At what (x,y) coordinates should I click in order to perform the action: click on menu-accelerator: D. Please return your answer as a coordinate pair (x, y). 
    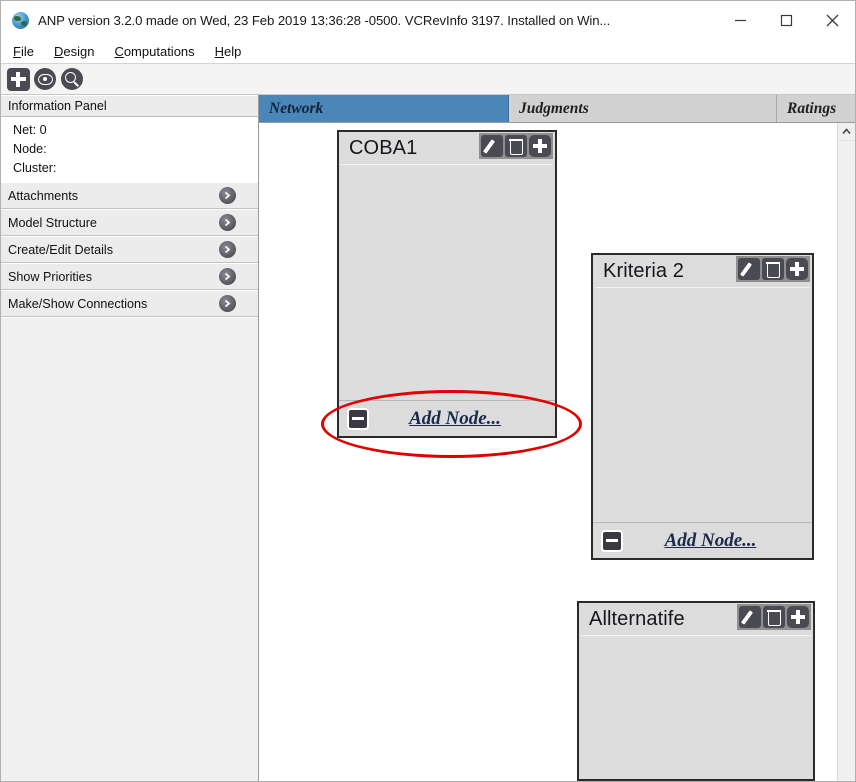
    Looking at the image, I should click on (58, 51).